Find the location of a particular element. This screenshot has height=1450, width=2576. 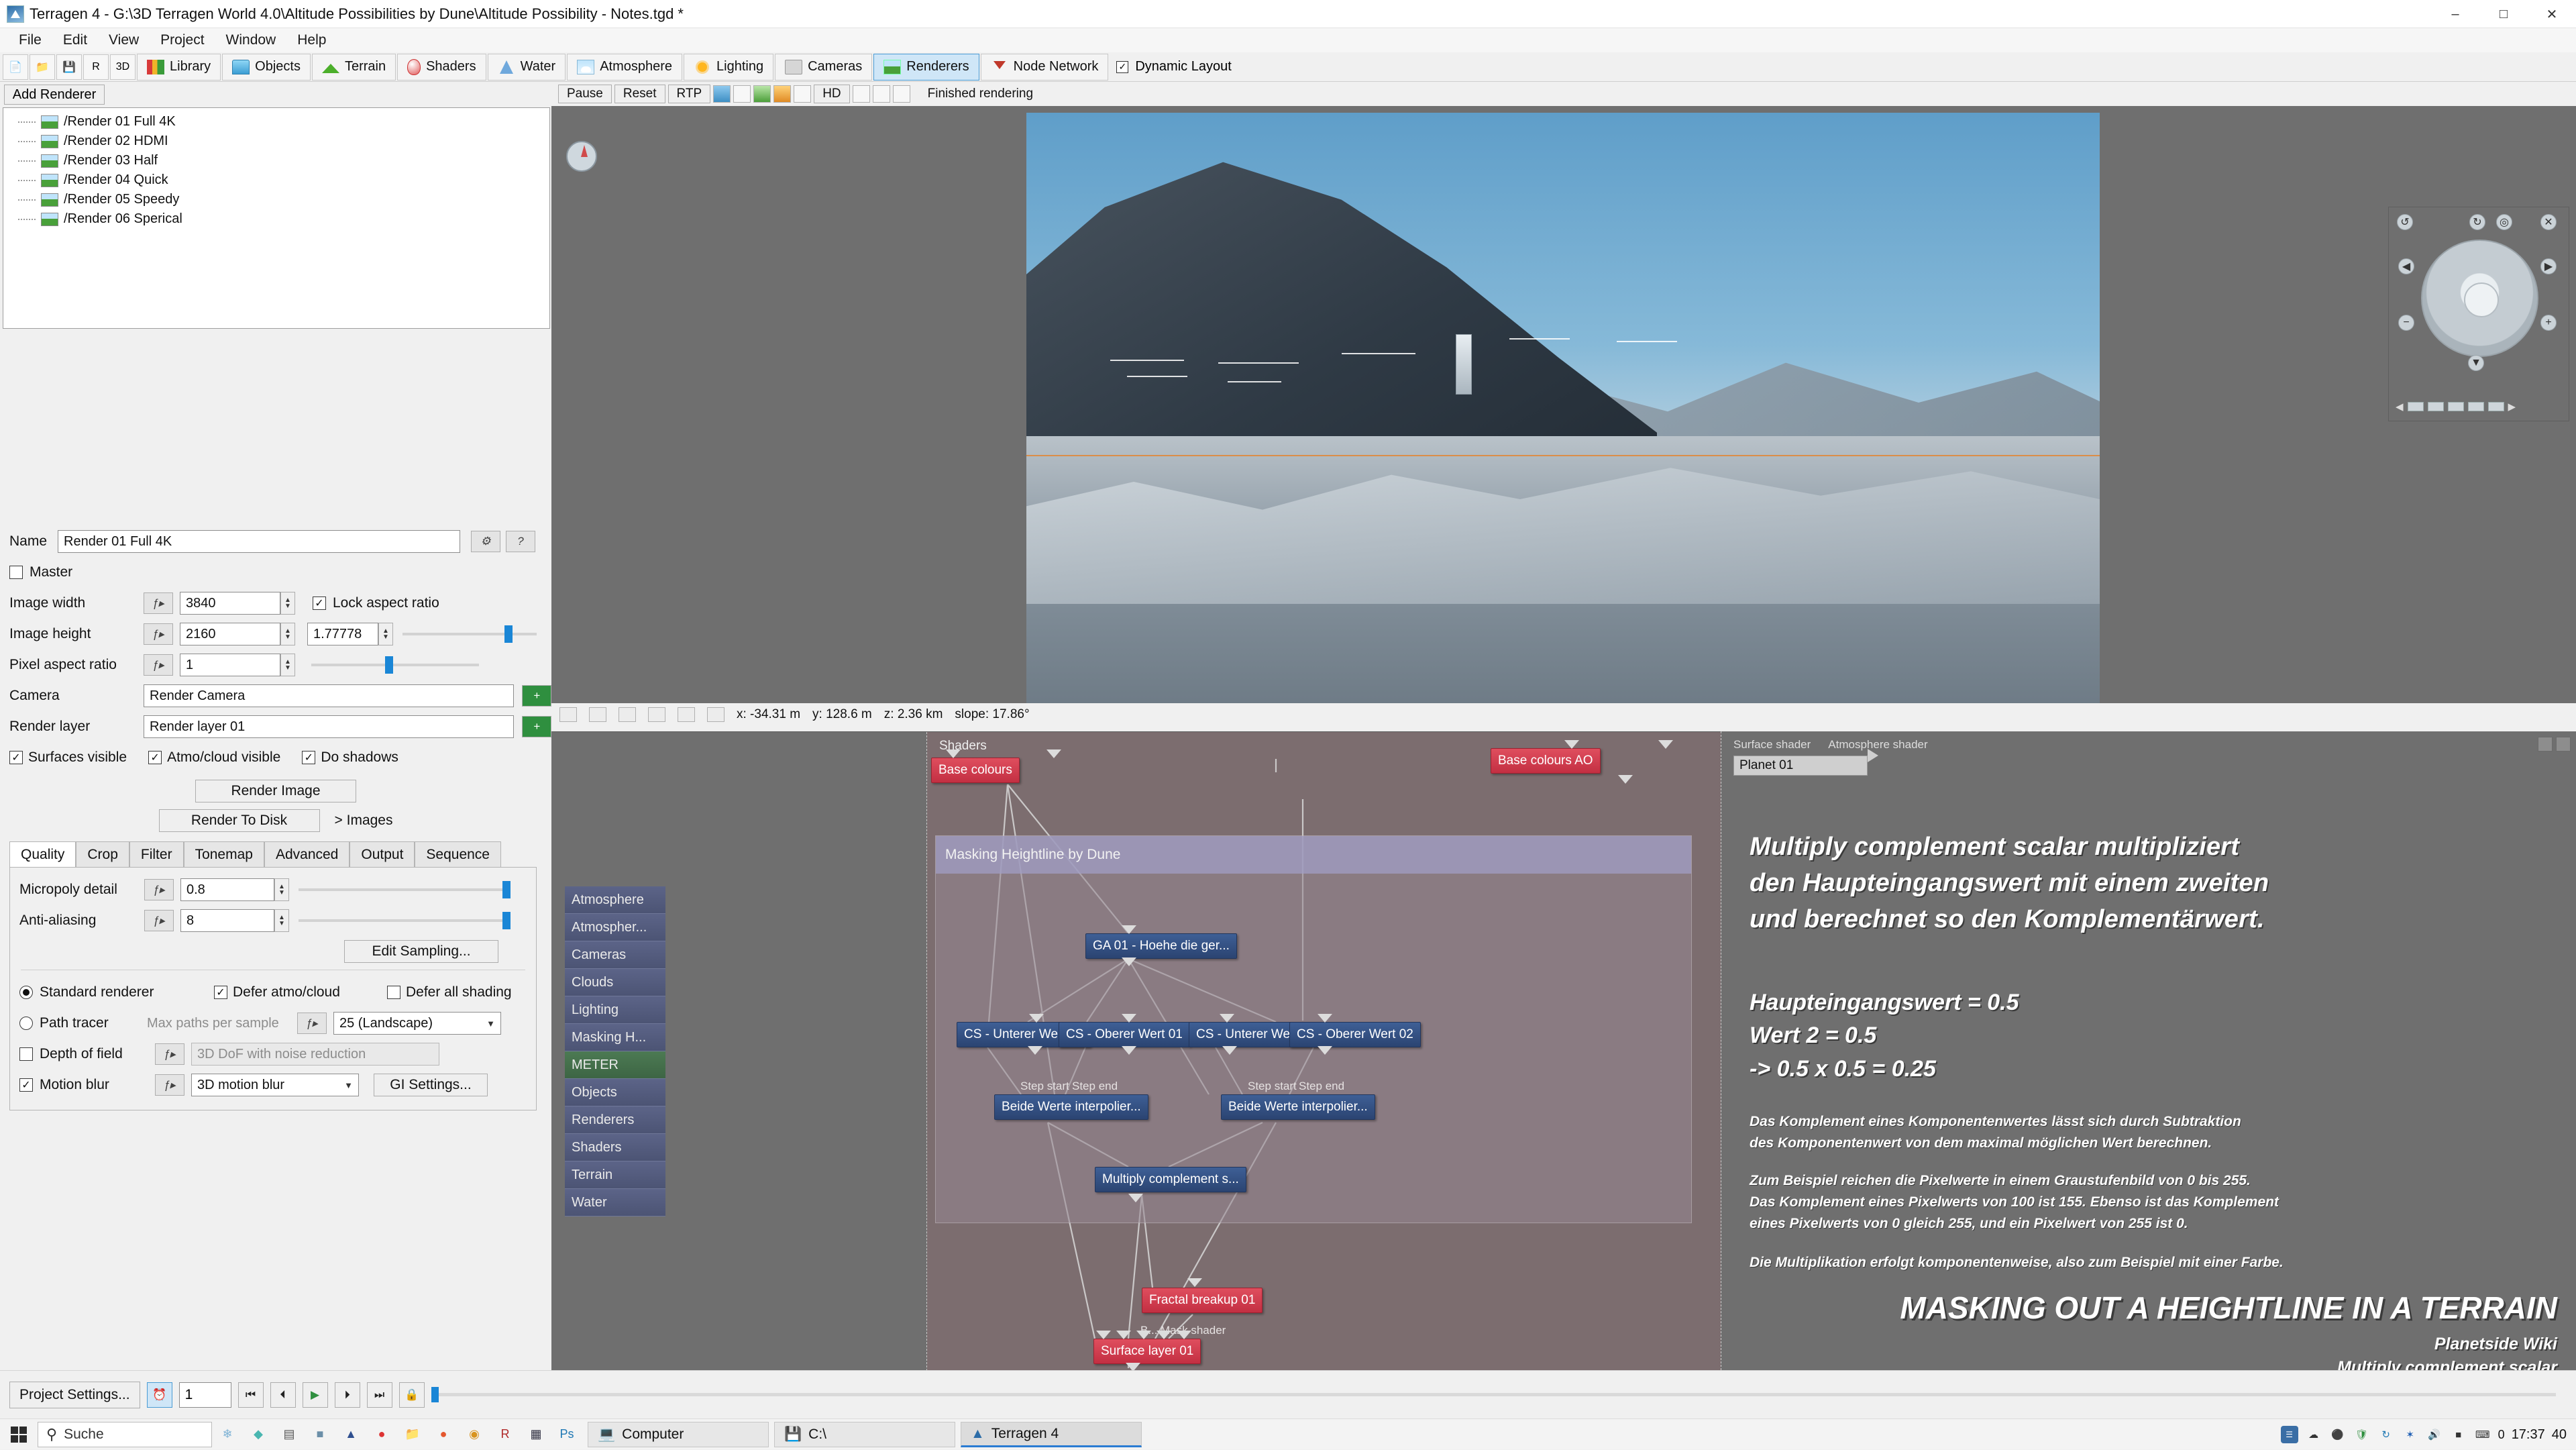

nav-close-icon: ✕ is located at coordinates (2548, 222).